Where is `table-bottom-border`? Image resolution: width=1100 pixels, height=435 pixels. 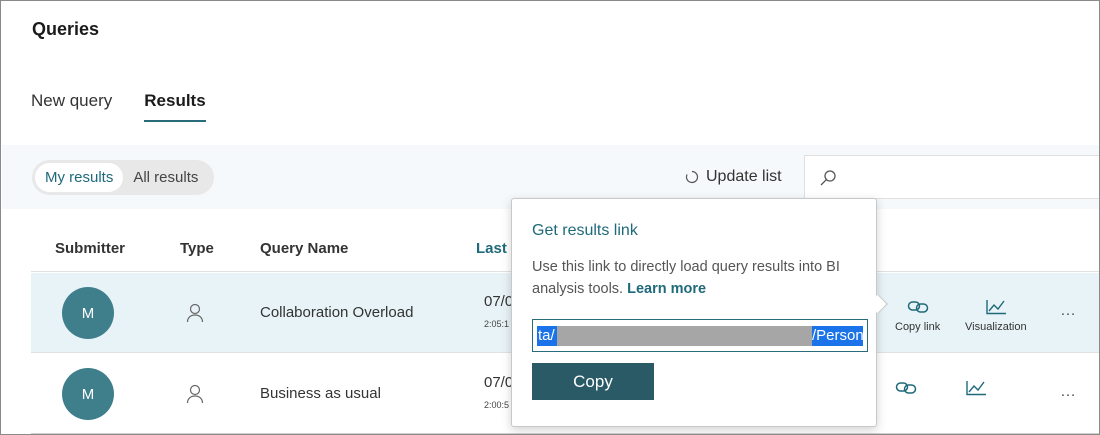 table-bottom-border is located at coordinates (565, 433).